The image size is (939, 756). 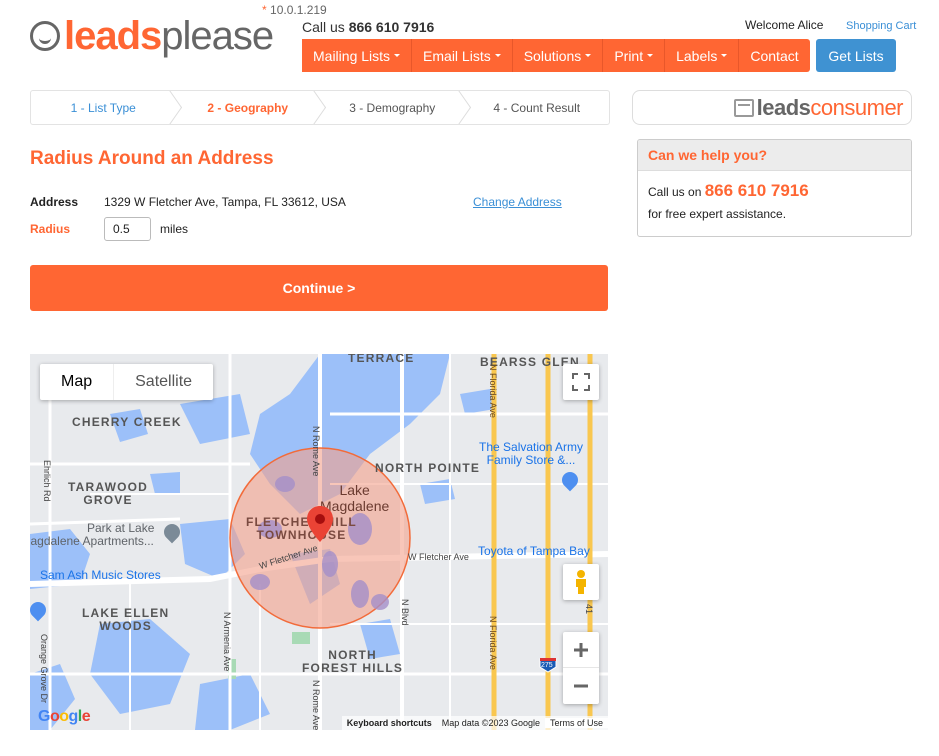 I want to click on zoom-in-button, so click(x=581, y=650).